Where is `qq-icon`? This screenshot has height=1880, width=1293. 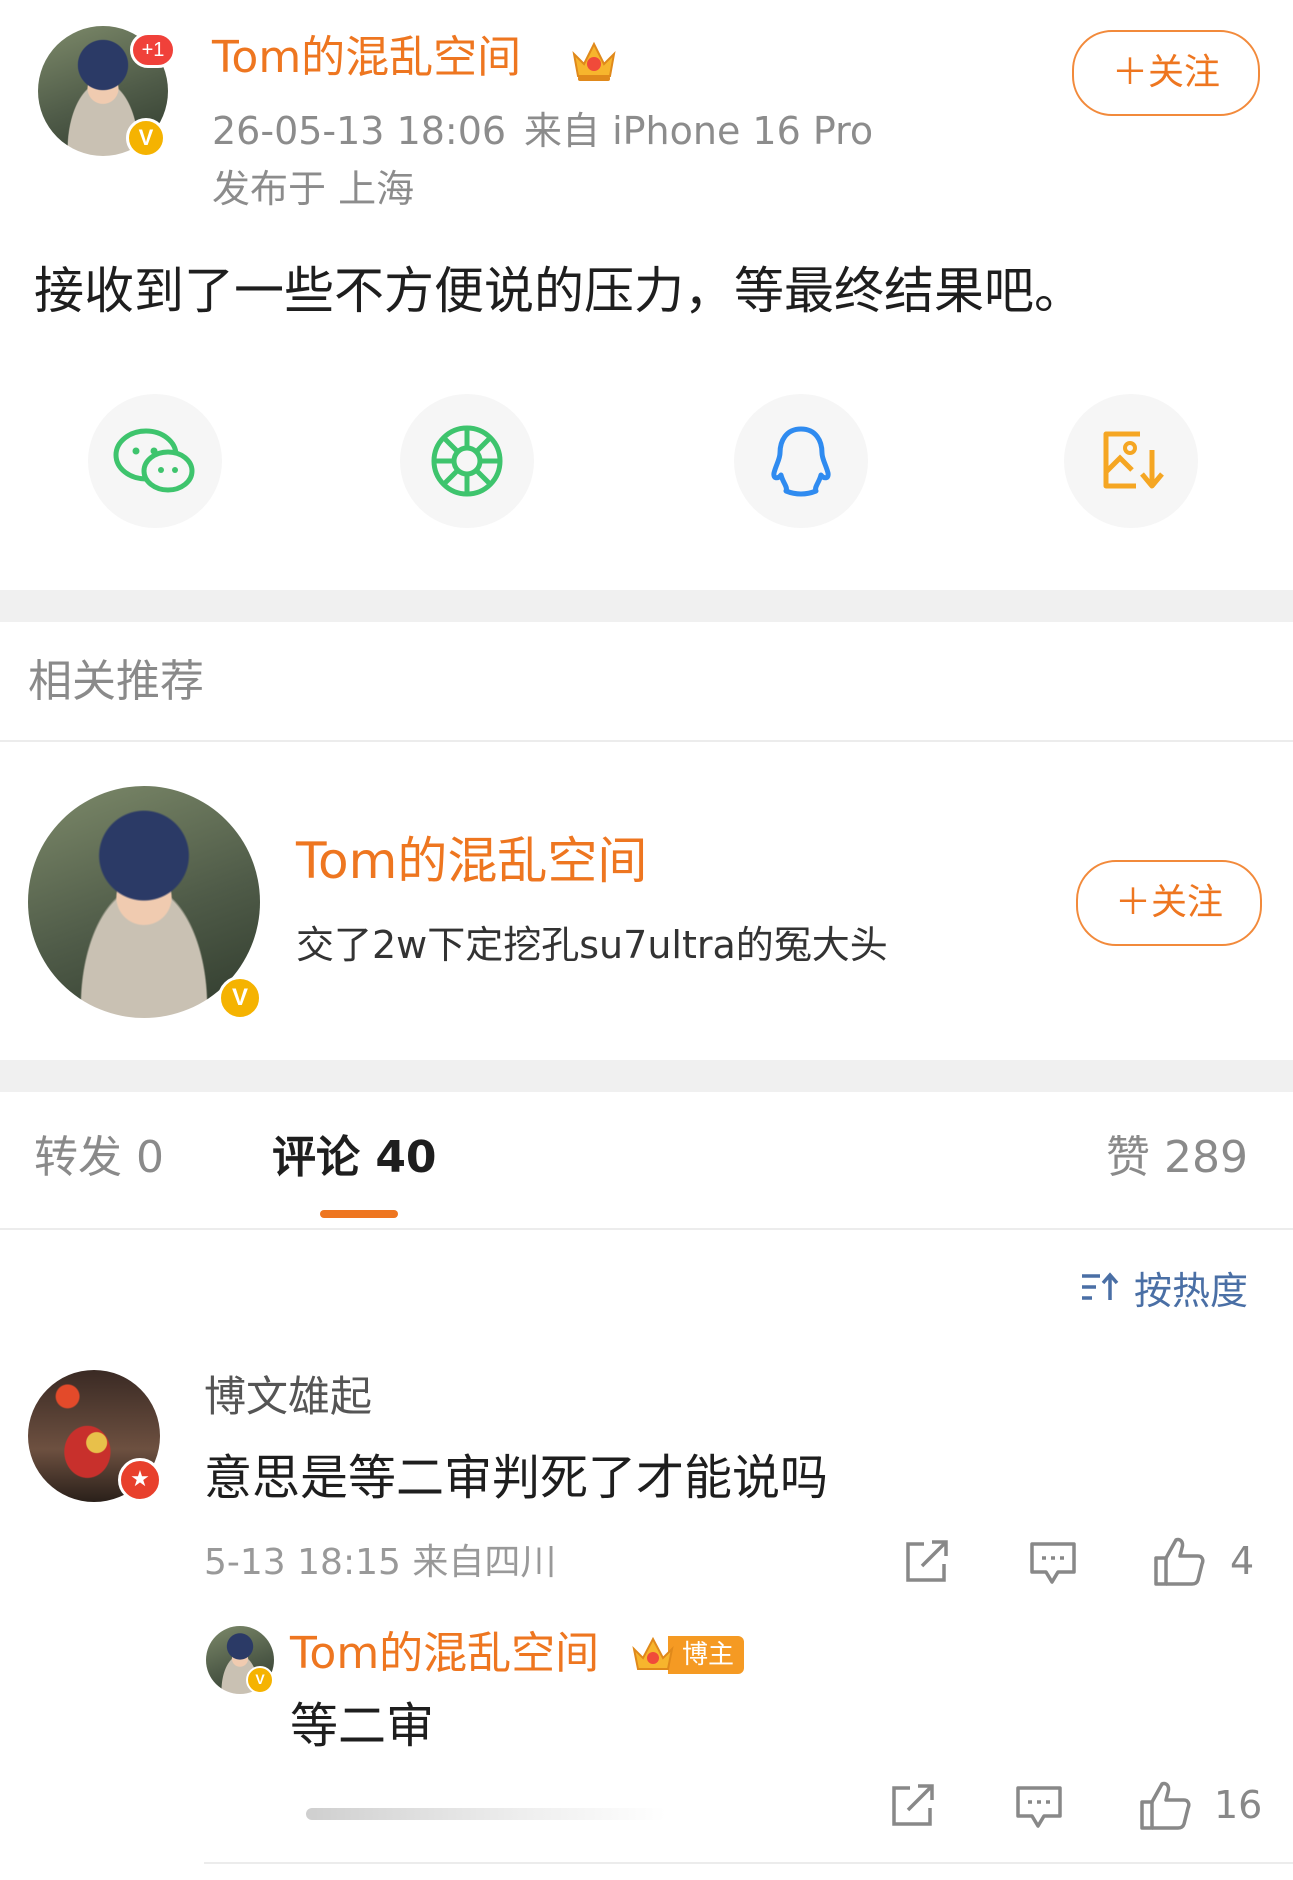 qq-icon is located at coordinates (801, 461).